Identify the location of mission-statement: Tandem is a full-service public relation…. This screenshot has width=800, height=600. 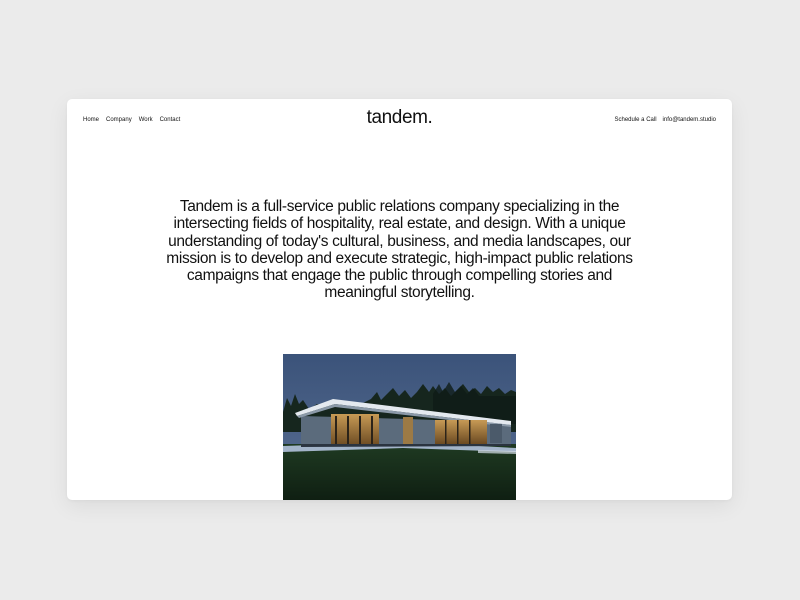
(399, 250).